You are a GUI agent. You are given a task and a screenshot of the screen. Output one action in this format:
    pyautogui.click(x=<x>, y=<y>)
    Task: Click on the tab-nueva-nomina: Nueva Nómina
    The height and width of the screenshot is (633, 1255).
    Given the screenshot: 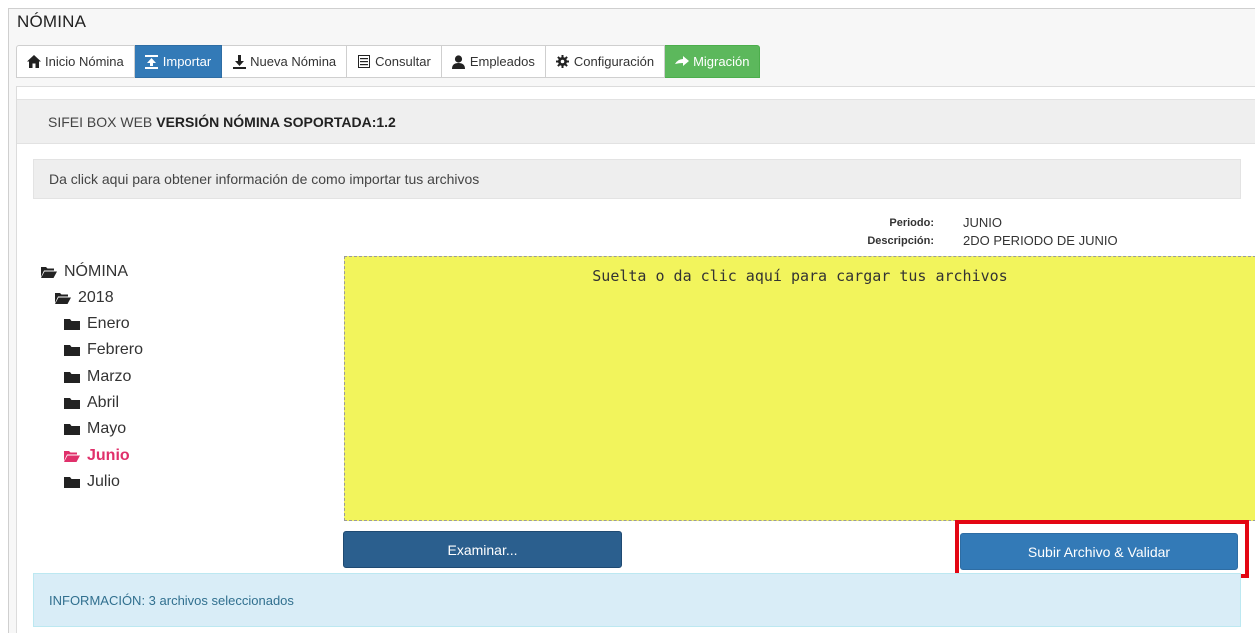 What is the action you would take?
    pyautogui.click(x=285, y=61)
    